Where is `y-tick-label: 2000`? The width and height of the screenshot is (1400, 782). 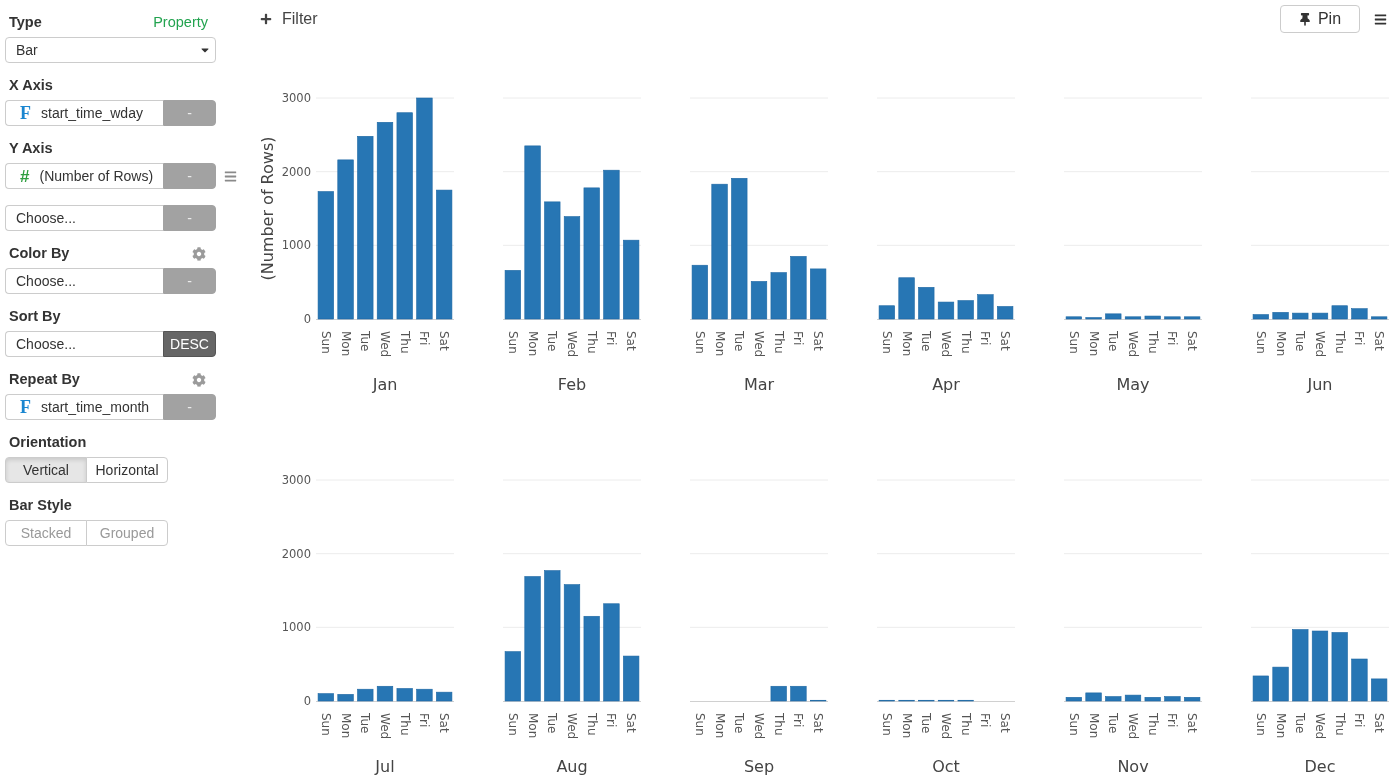 y-tick-label: 2000 is located at coordinates (296, 171).